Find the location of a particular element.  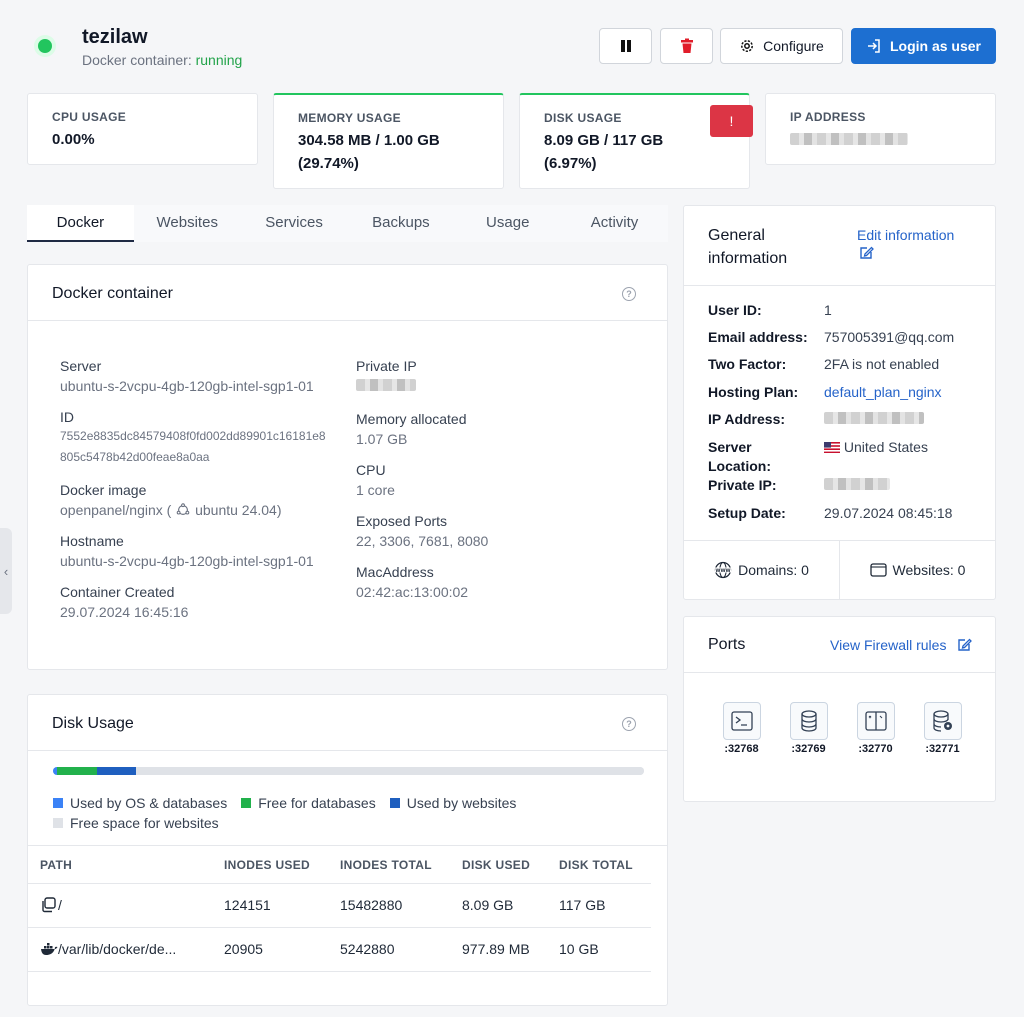

disk-alert-badge: ! is located at coordinates (731, 121).